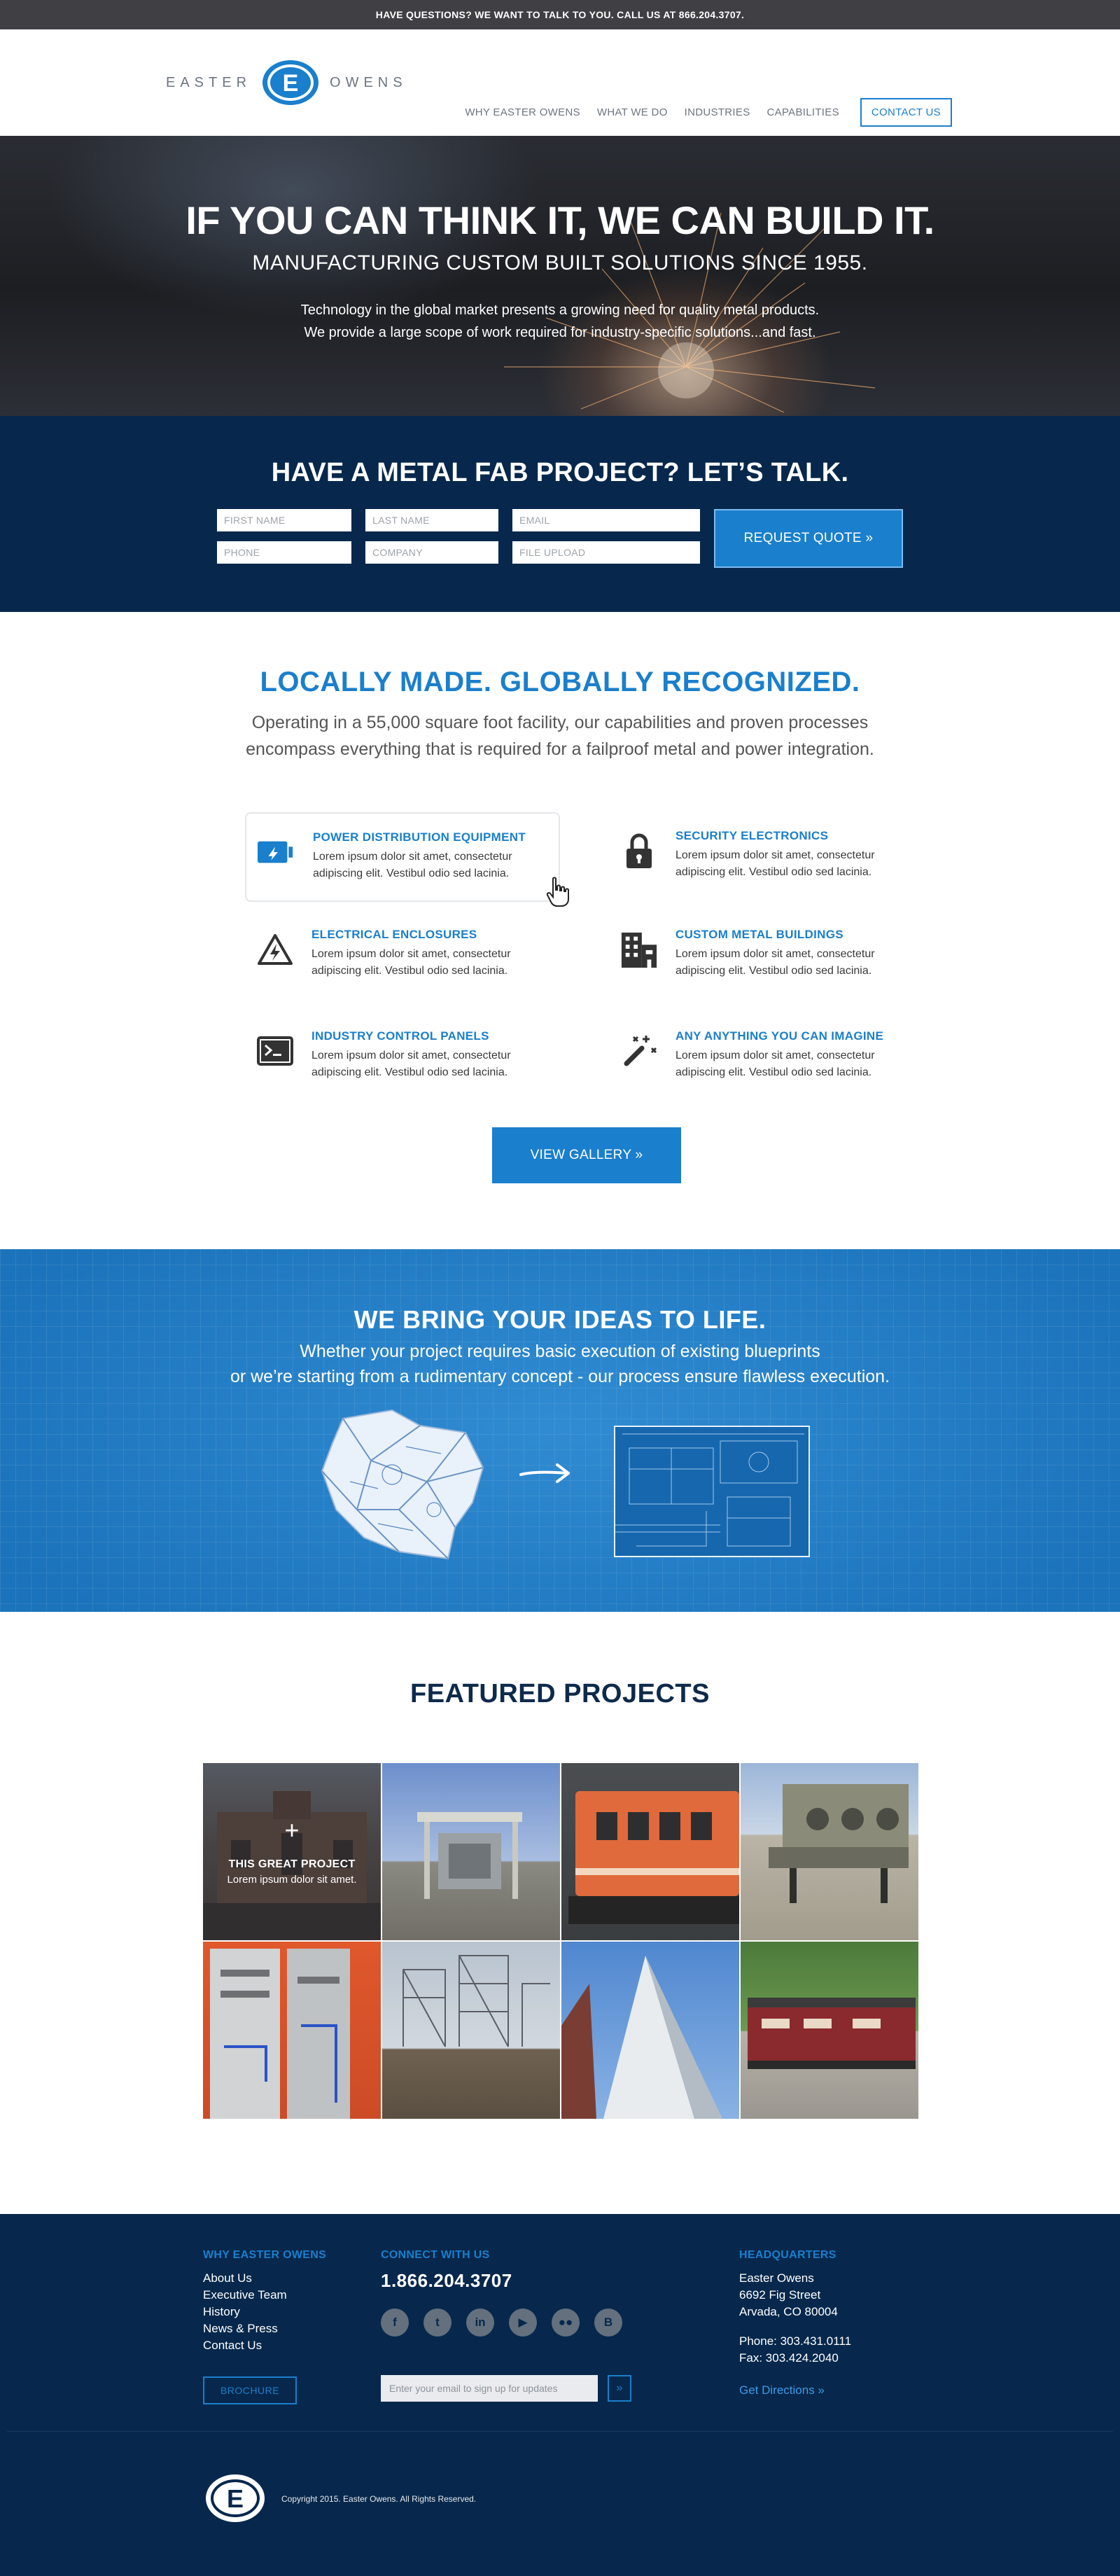 The height and width of the screenshot is (2576, 1120). Describe the element at coordinates (265, 2255) in the screenshot. I see `footer-why-title: WHY EASTER OWENS` at that location.